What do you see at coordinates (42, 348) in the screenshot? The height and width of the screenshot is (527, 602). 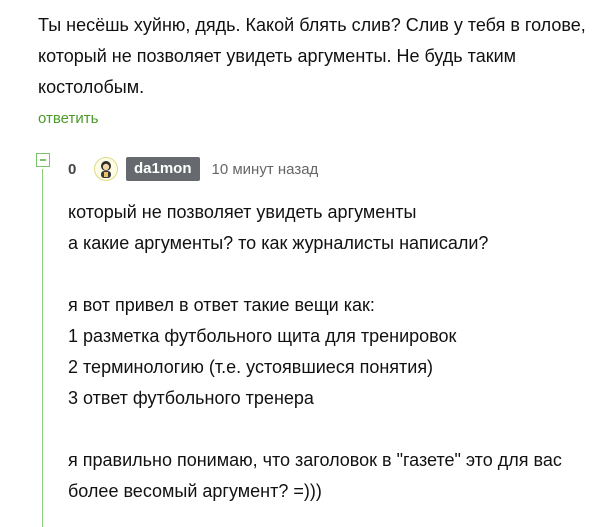 I see `thread-line` at bounding box center [42, 348].